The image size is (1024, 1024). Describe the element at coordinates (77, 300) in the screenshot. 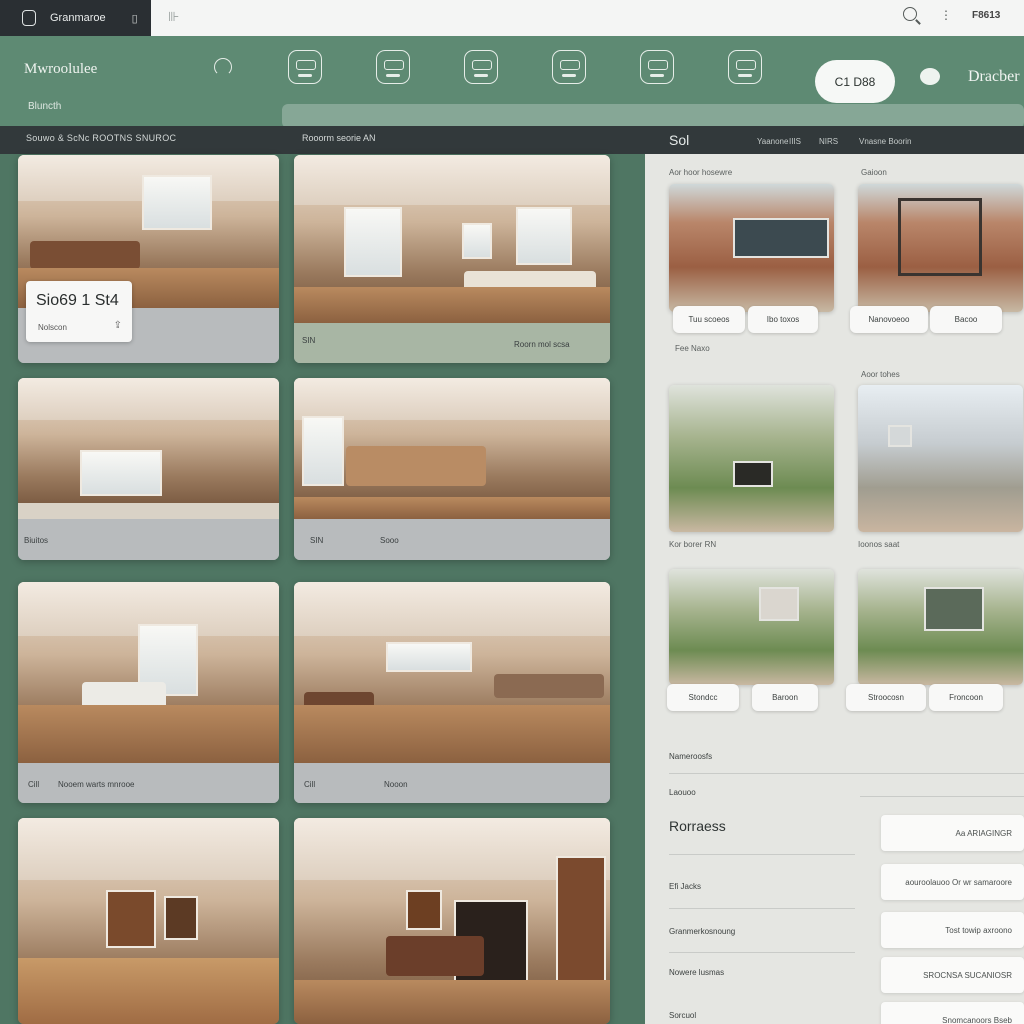

I see `badge-title: Sio69 1 St4` at that location.